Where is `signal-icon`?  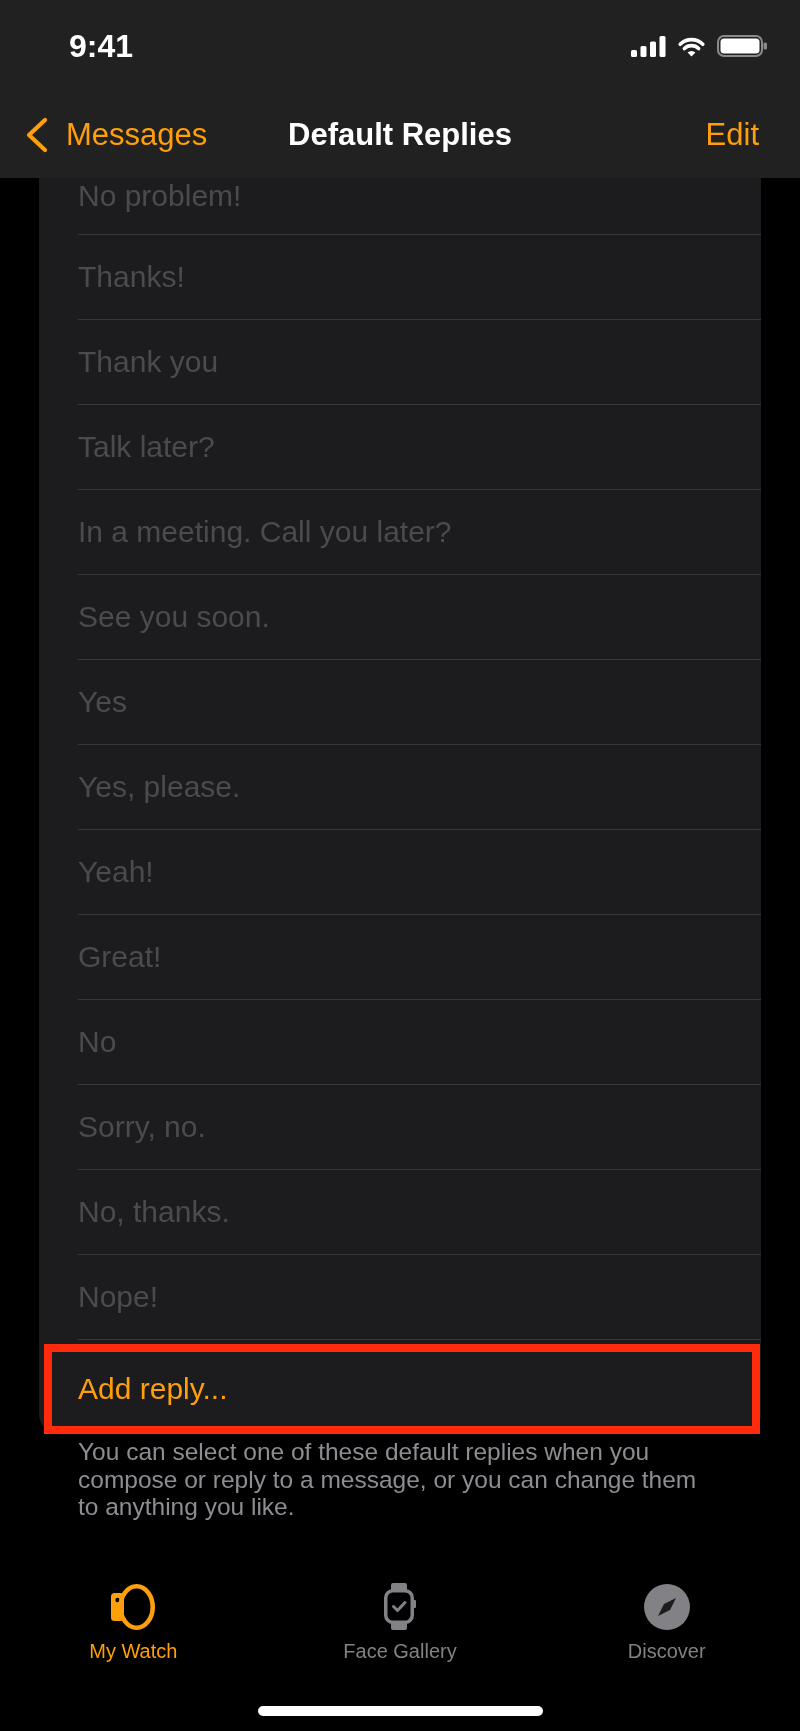 signal-icon is located at coordinates (648, 46).